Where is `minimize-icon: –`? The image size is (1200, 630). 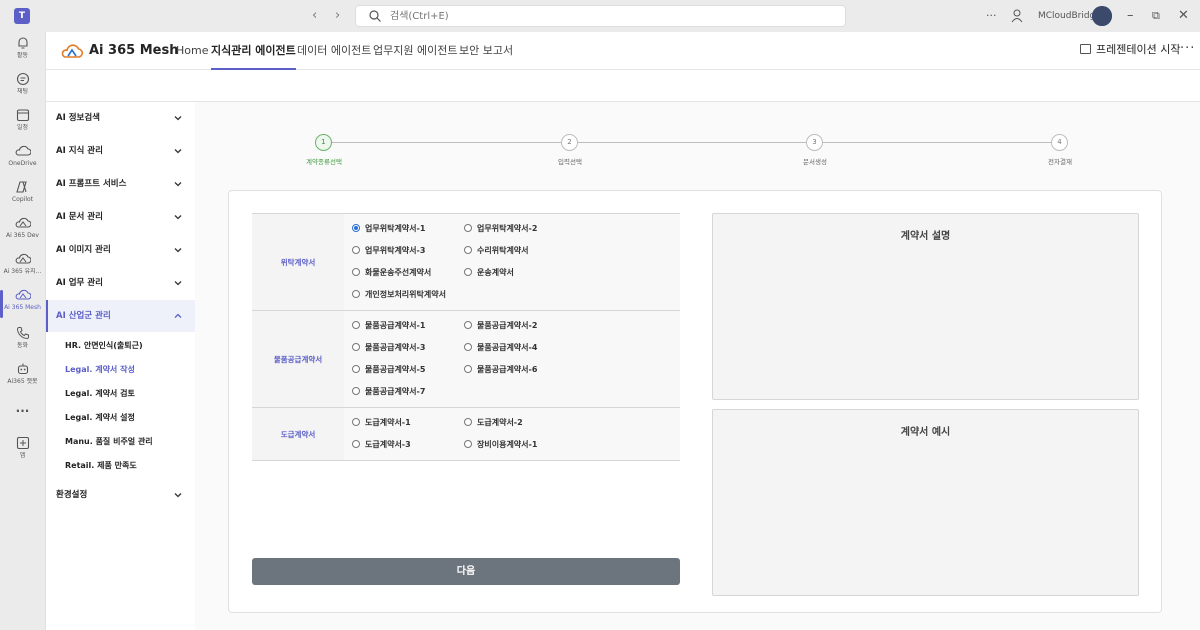
minimize-icon: – is located at coordinates (1130, 16).